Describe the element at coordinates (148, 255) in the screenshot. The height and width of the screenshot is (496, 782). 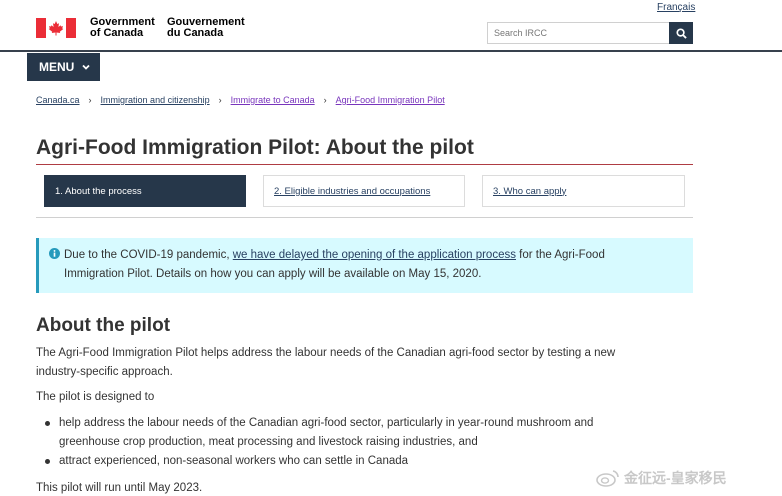
I see `alert-text-before: Due to the COVID-19 pandemic,` at that location.